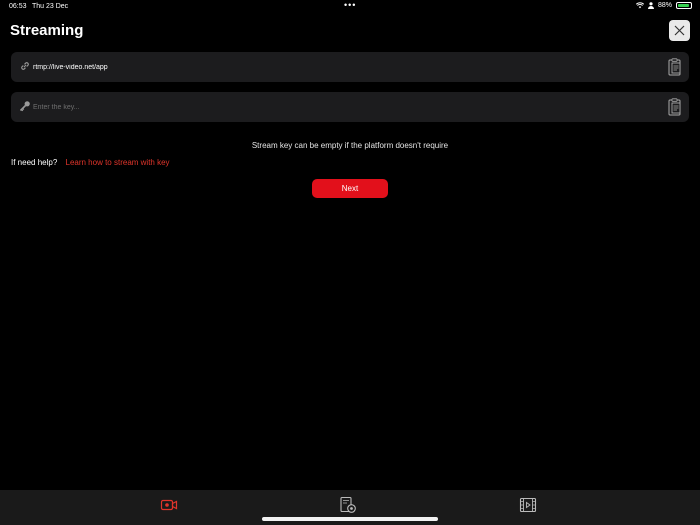 Image resolution: width=700 pixels, height=525 pixels. I want to click on stream-key-field, so click(350, 107).